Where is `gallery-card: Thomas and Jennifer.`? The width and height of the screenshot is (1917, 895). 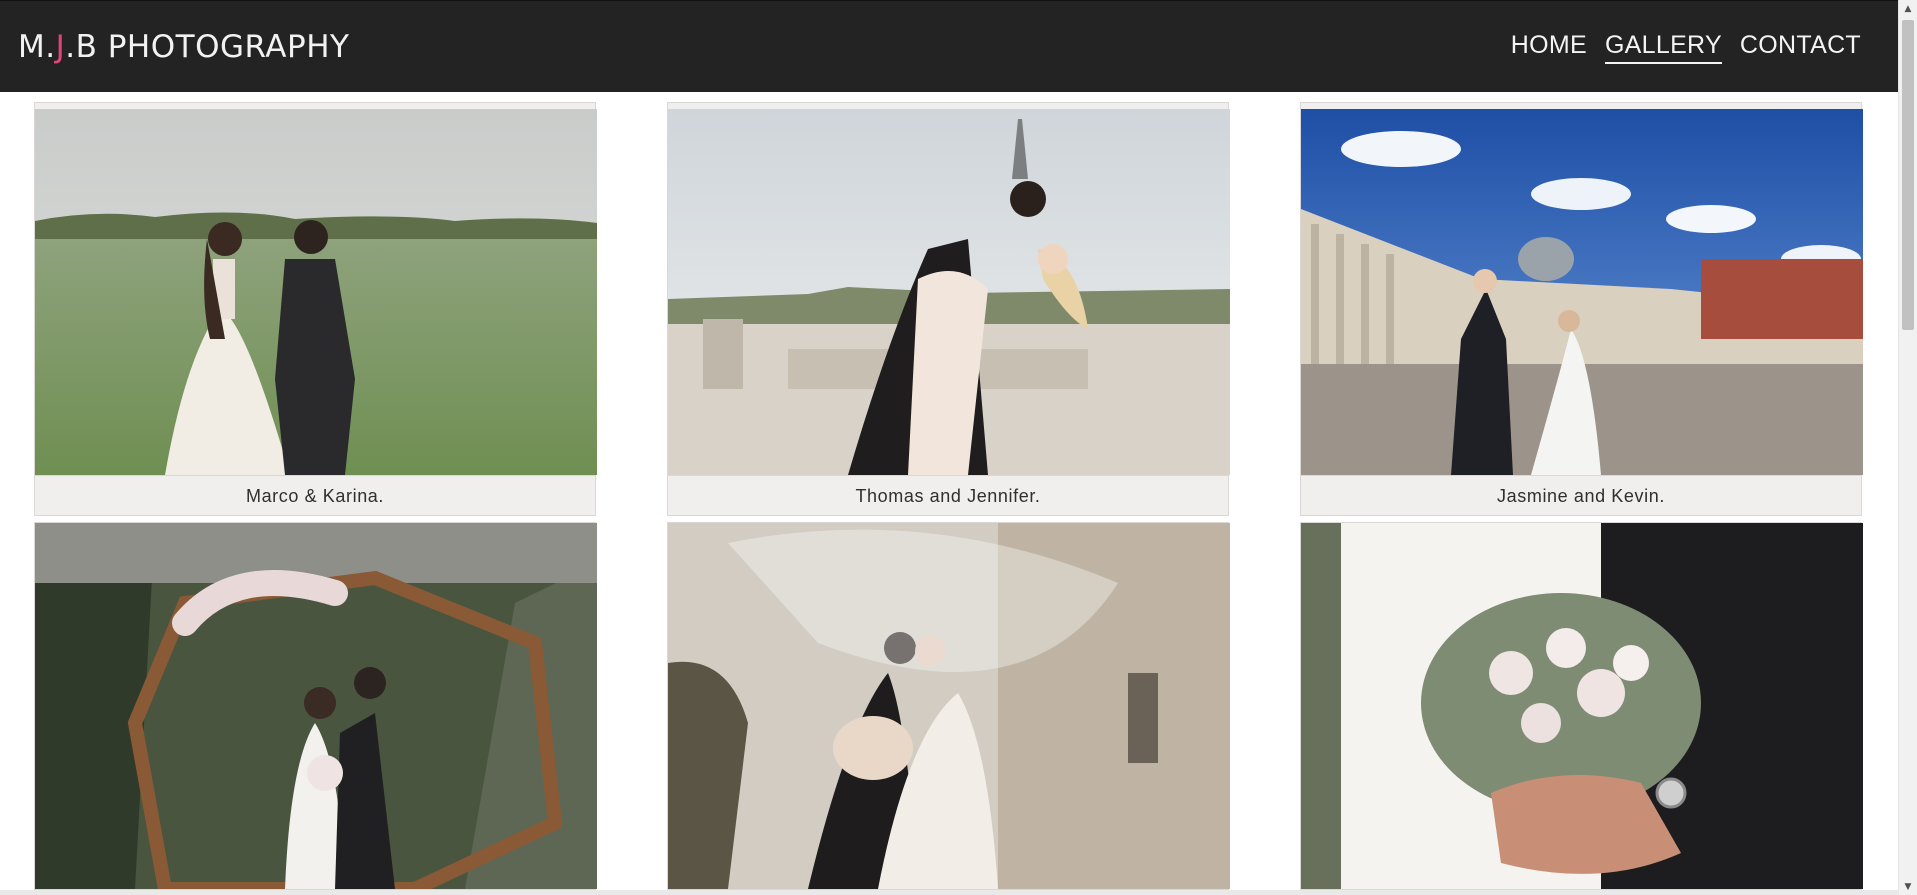 gallery-card: Thomas and Jennifer. is located at coordinates (948, 309).